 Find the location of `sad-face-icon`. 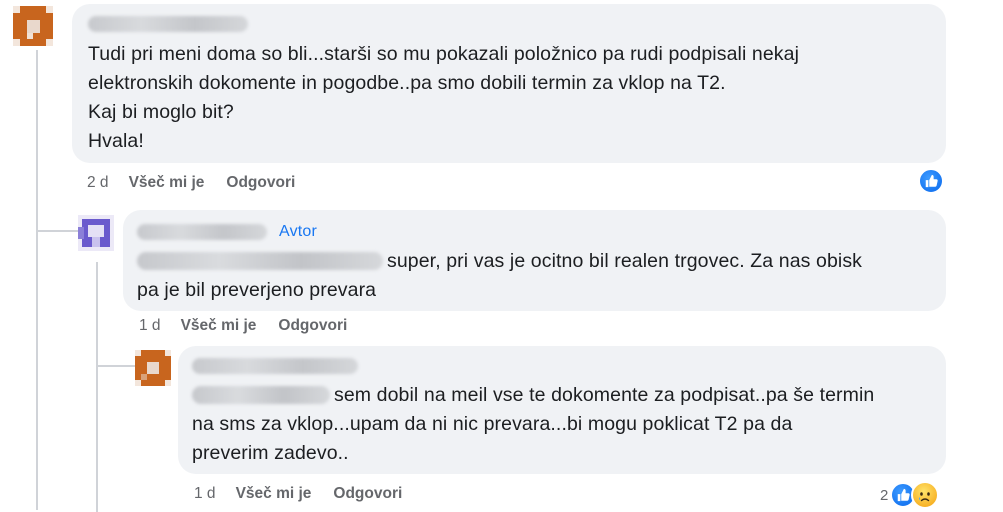

sad-face-icon is located at coordinates (925, 495).